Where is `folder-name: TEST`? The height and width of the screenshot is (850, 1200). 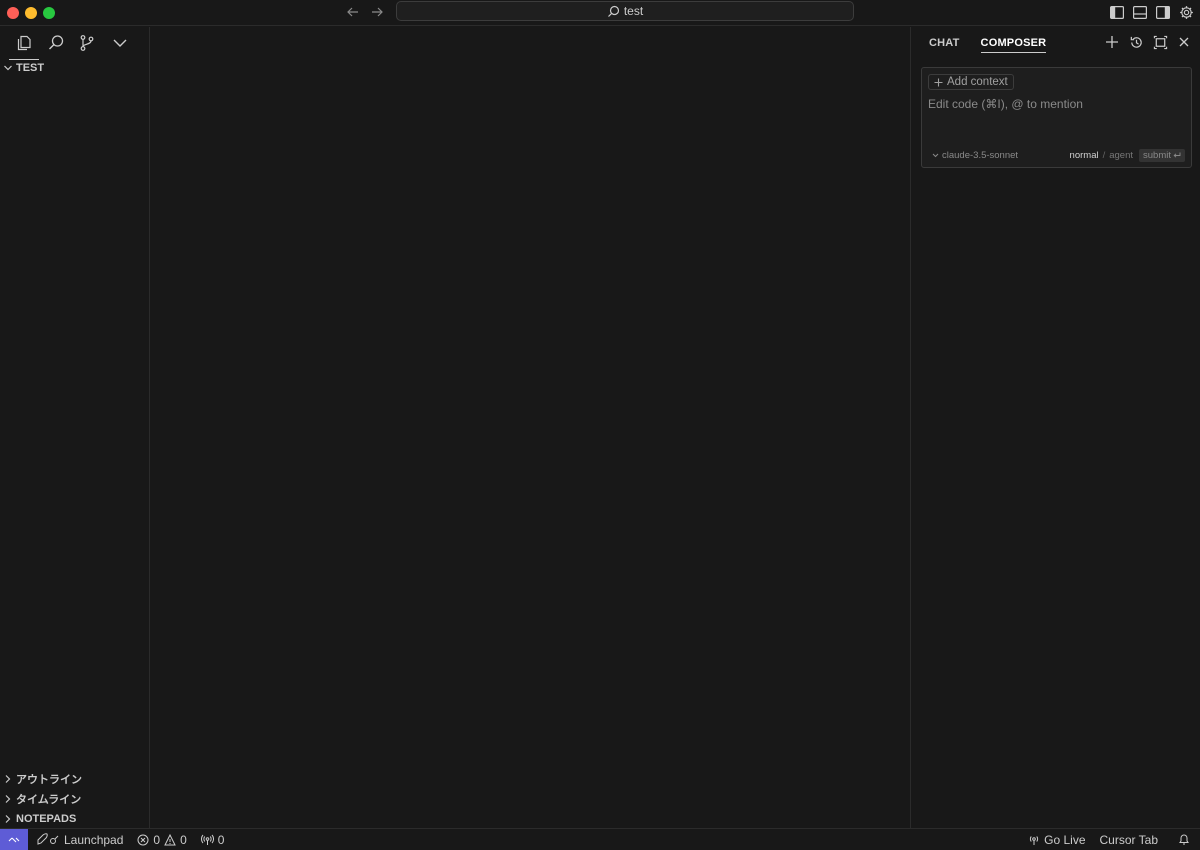
folder-name: TEST is located at coordinates (30, 68).